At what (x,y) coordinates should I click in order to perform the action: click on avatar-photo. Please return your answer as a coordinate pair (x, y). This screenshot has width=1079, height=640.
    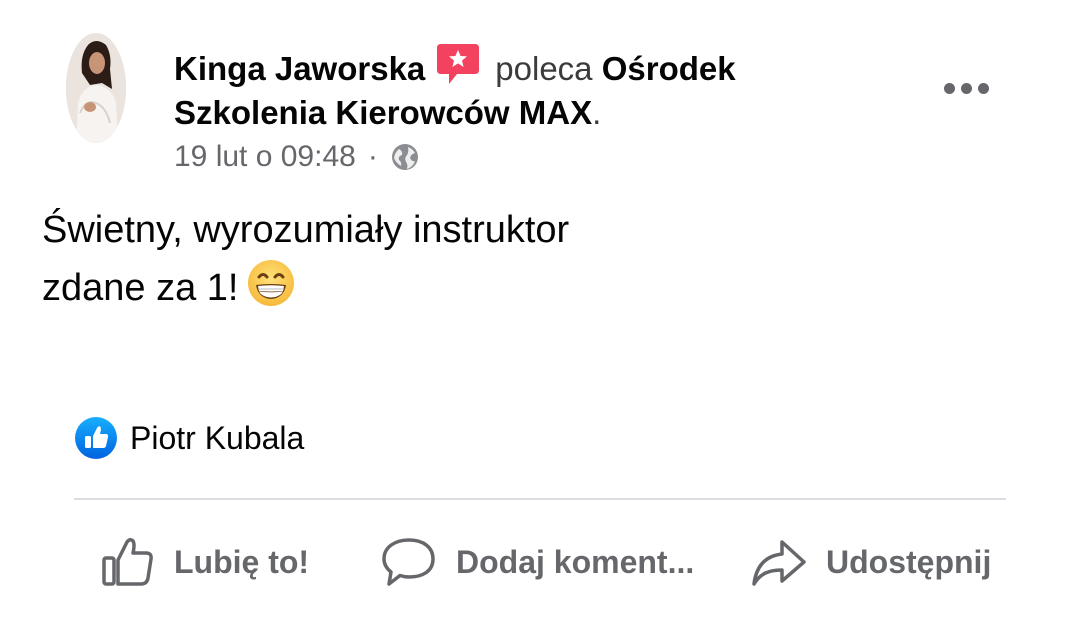
    Looking at the image, I should click on (96, 88).